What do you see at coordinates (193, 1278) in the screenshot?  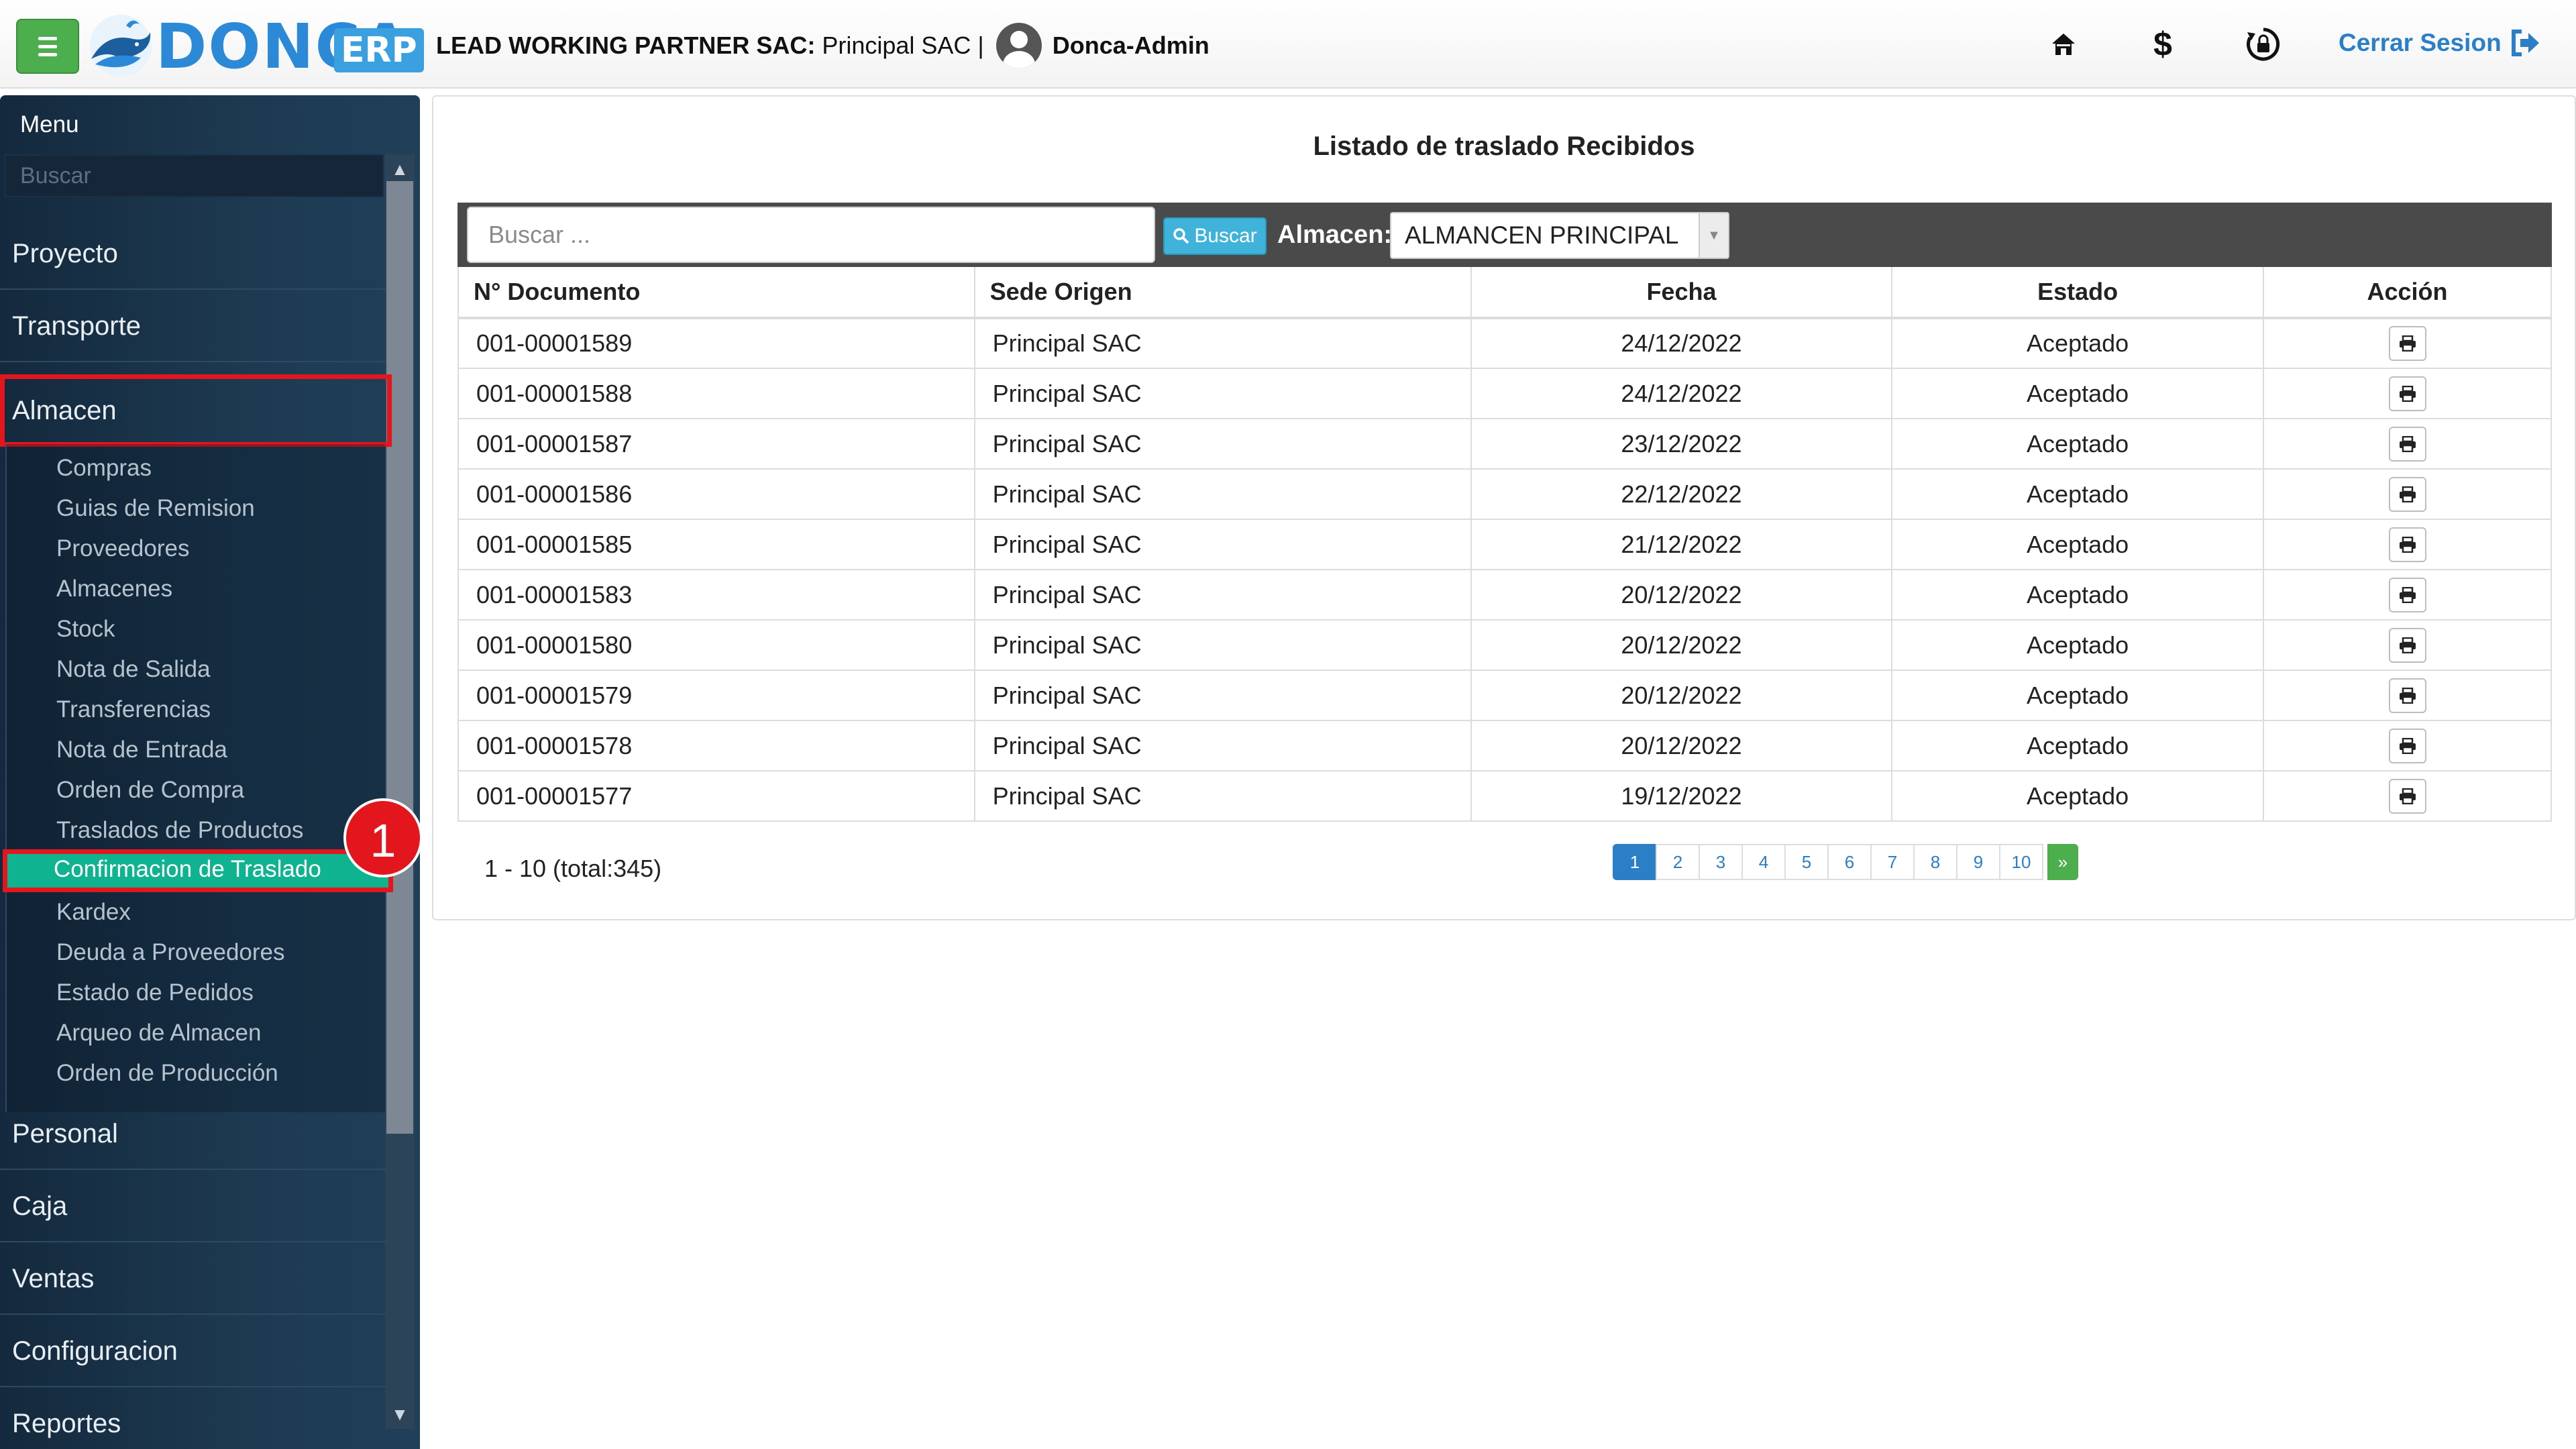 I see `sidebar-item-ventas: Ventas` at bounding box center [193, 1278].